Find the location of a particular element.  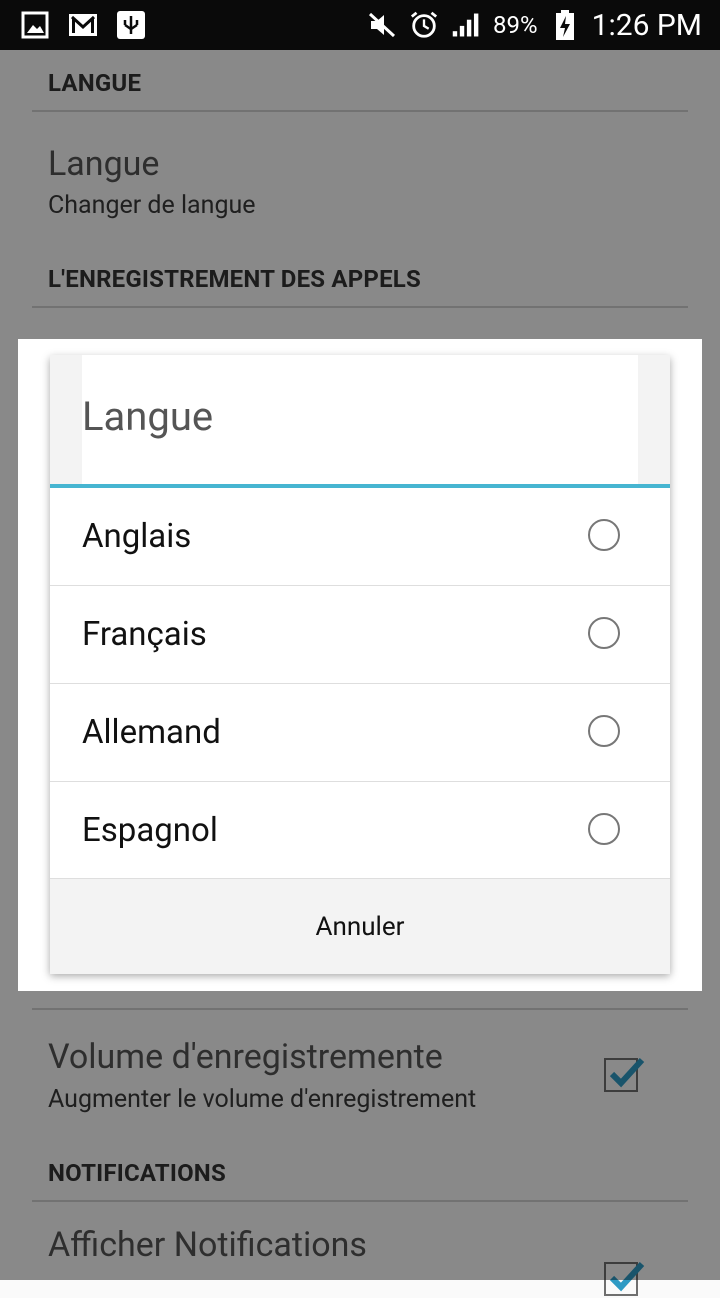

option-espagnol: Espagnol is located at coordinates (360, 831).